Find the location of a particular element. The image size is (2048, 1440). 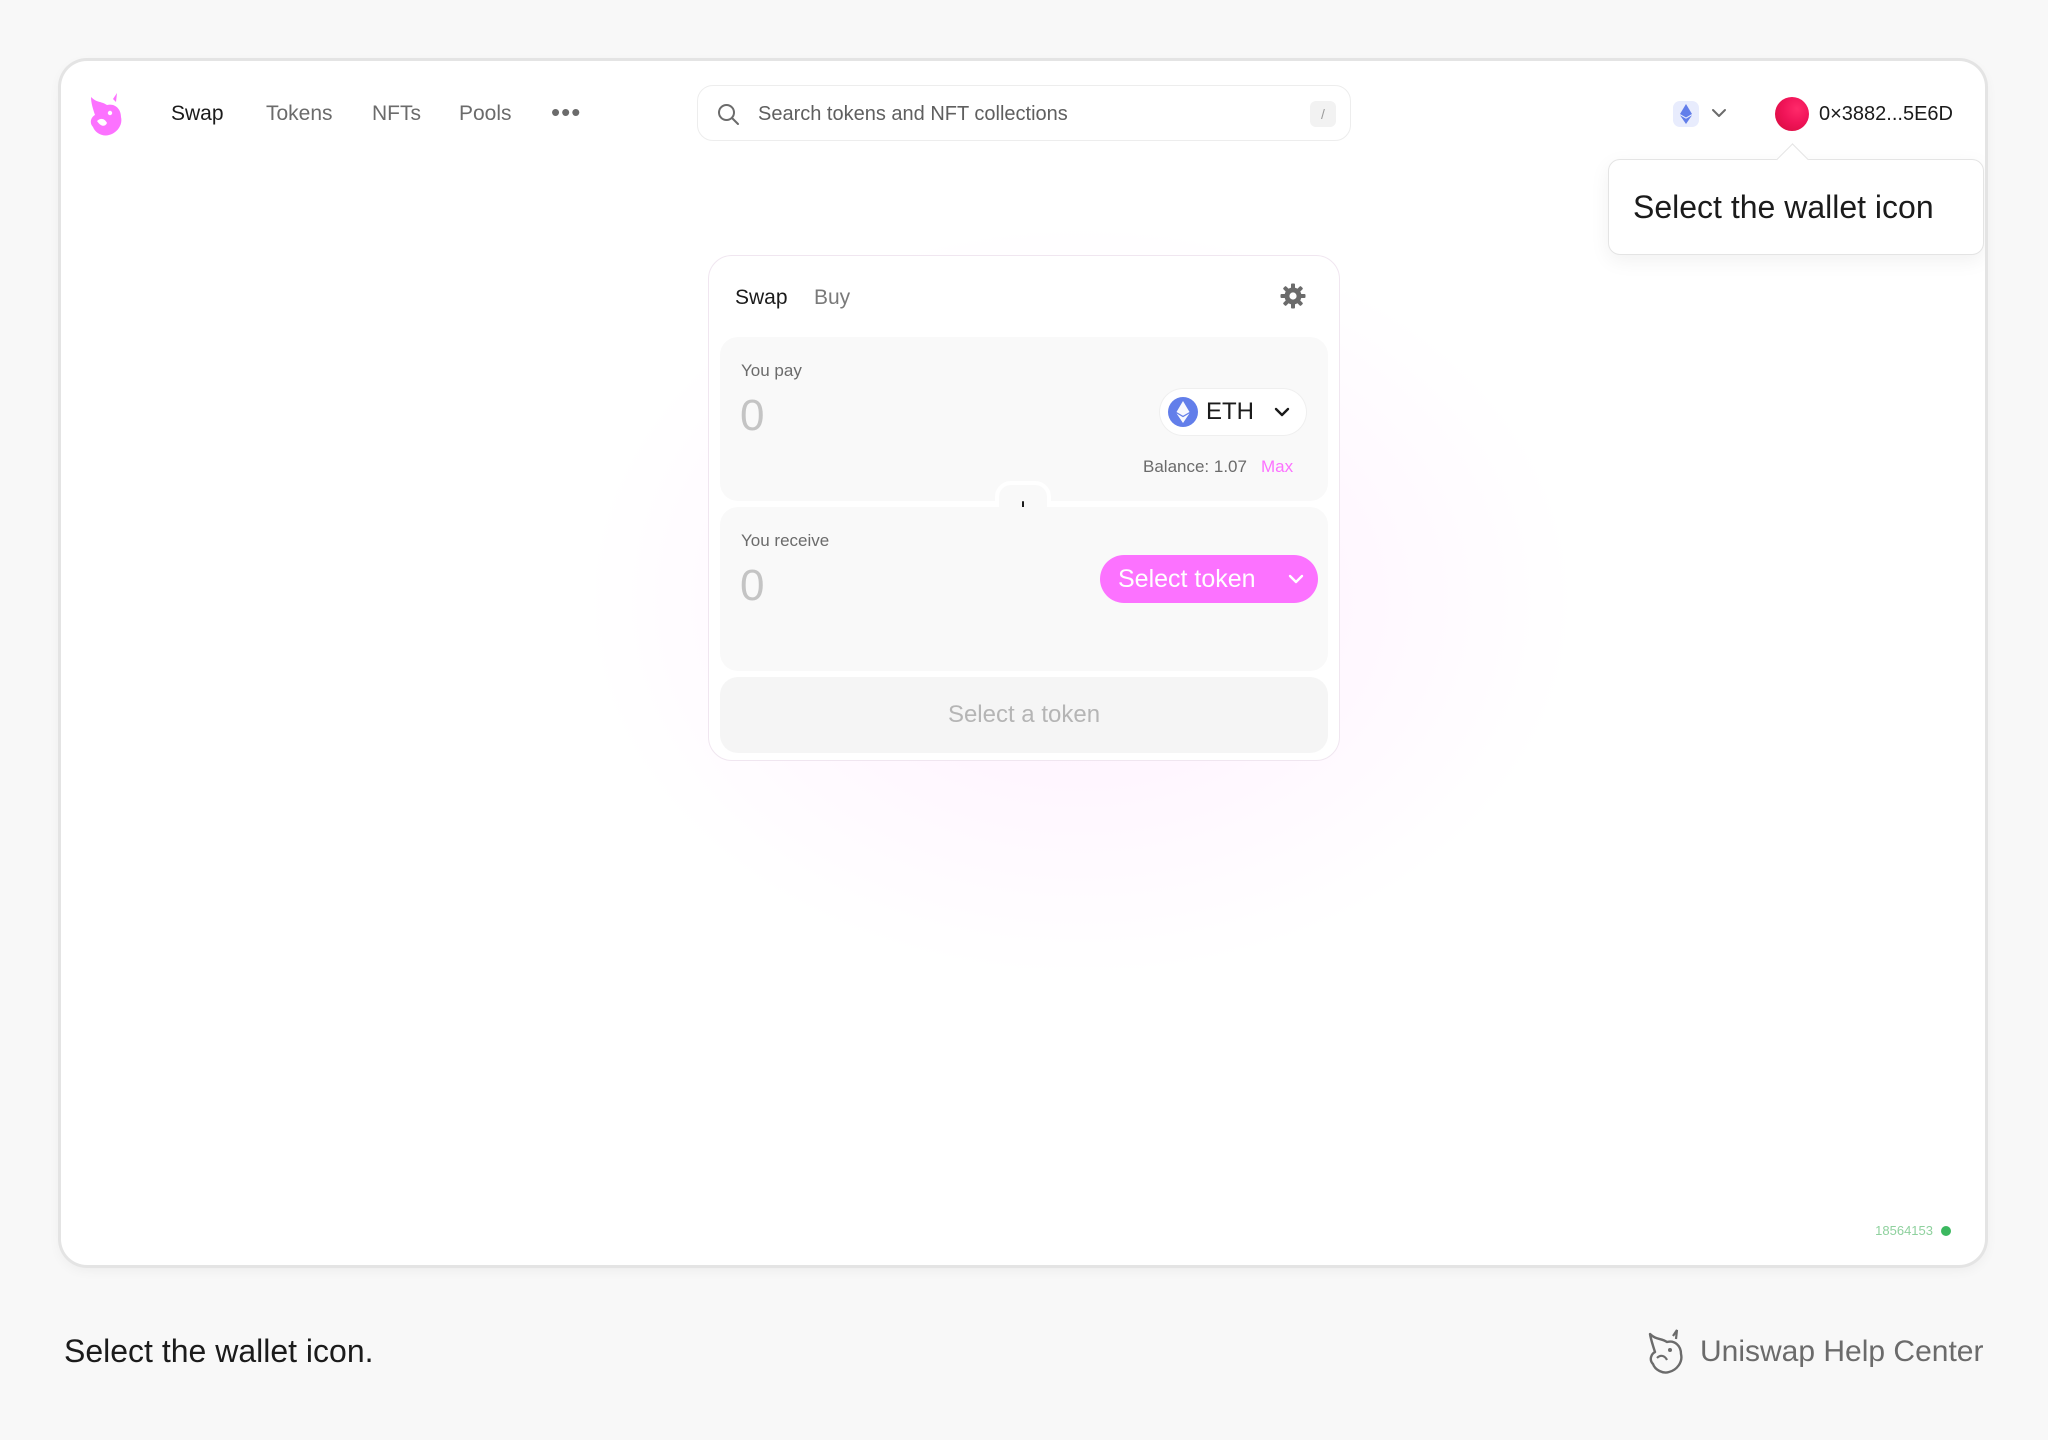

eth-logo-icon is located at coordinates (1183, 412).